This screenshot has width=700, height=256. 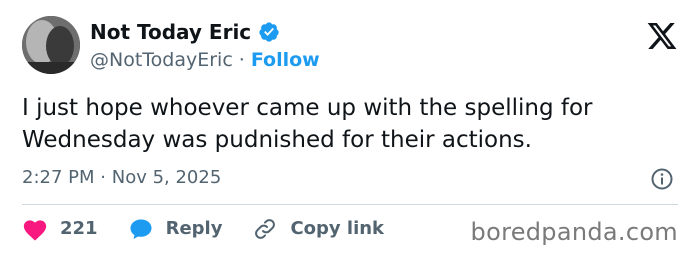 I want to click on like-count: 221, so click(x=79, y=228).